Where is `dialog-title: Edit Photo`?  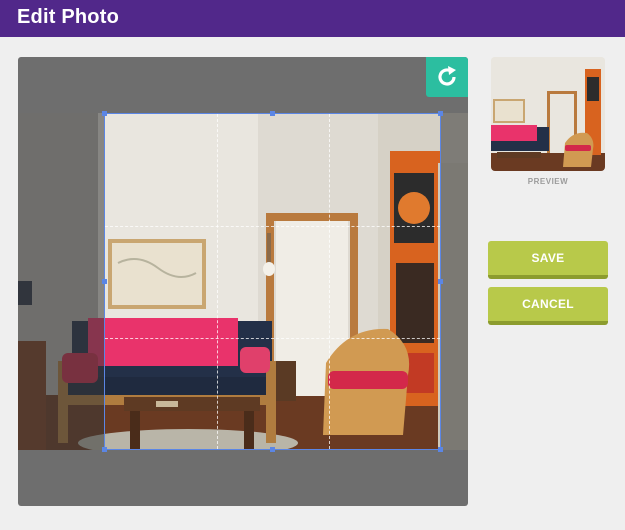 dialog-title: Edit Photo is located at coordinates (68, 17).